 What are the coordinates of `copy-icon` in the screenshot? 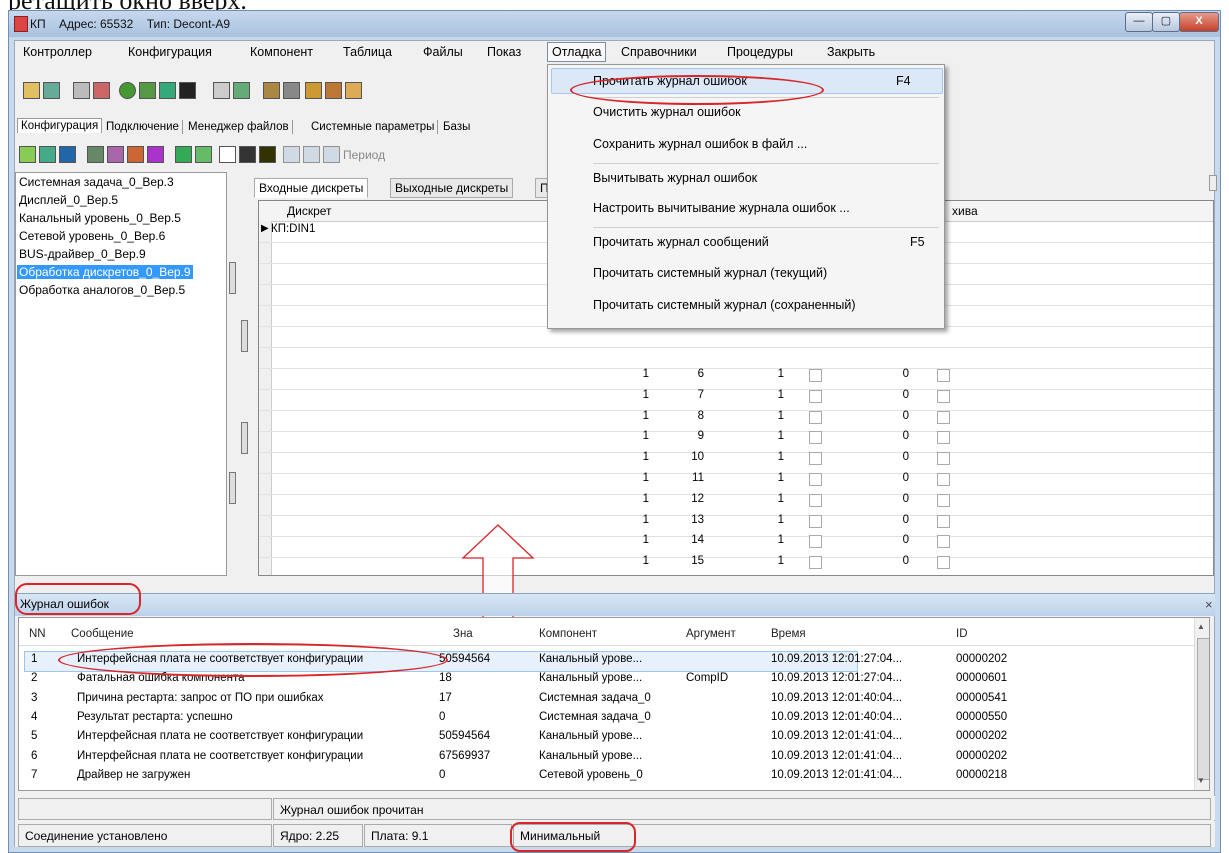 It's located at (95, 154).